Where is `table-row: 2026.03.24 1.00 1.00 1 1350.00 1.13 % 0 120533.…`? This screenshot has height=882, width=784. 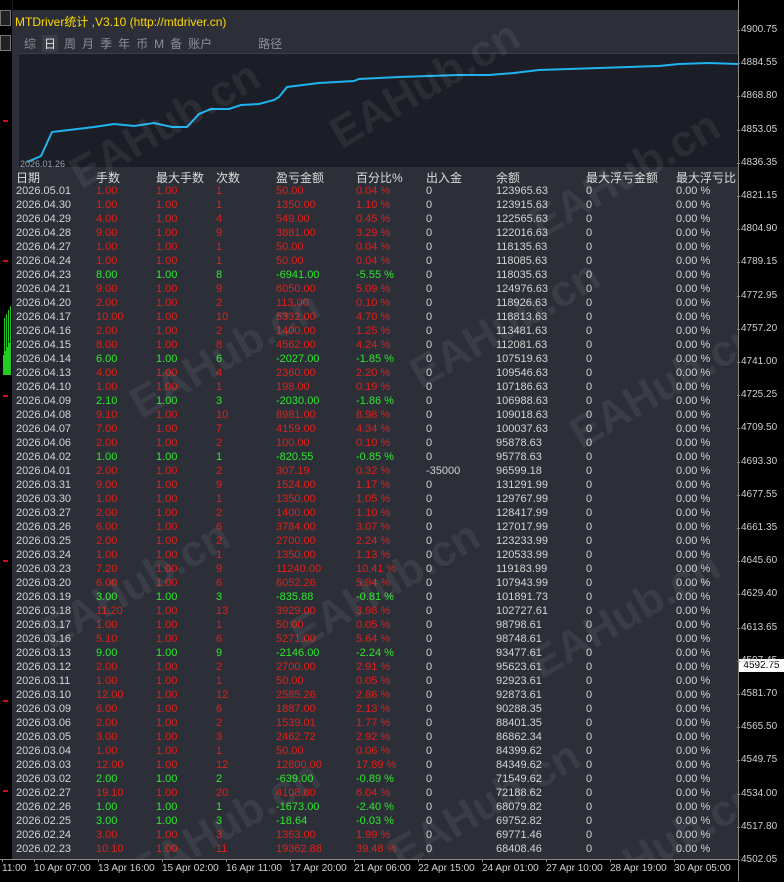
table-row: 2026.03.24 1.00 1.00 1 1350.00 1.13 % 0 120533.… is located at coordinates (377, 555).